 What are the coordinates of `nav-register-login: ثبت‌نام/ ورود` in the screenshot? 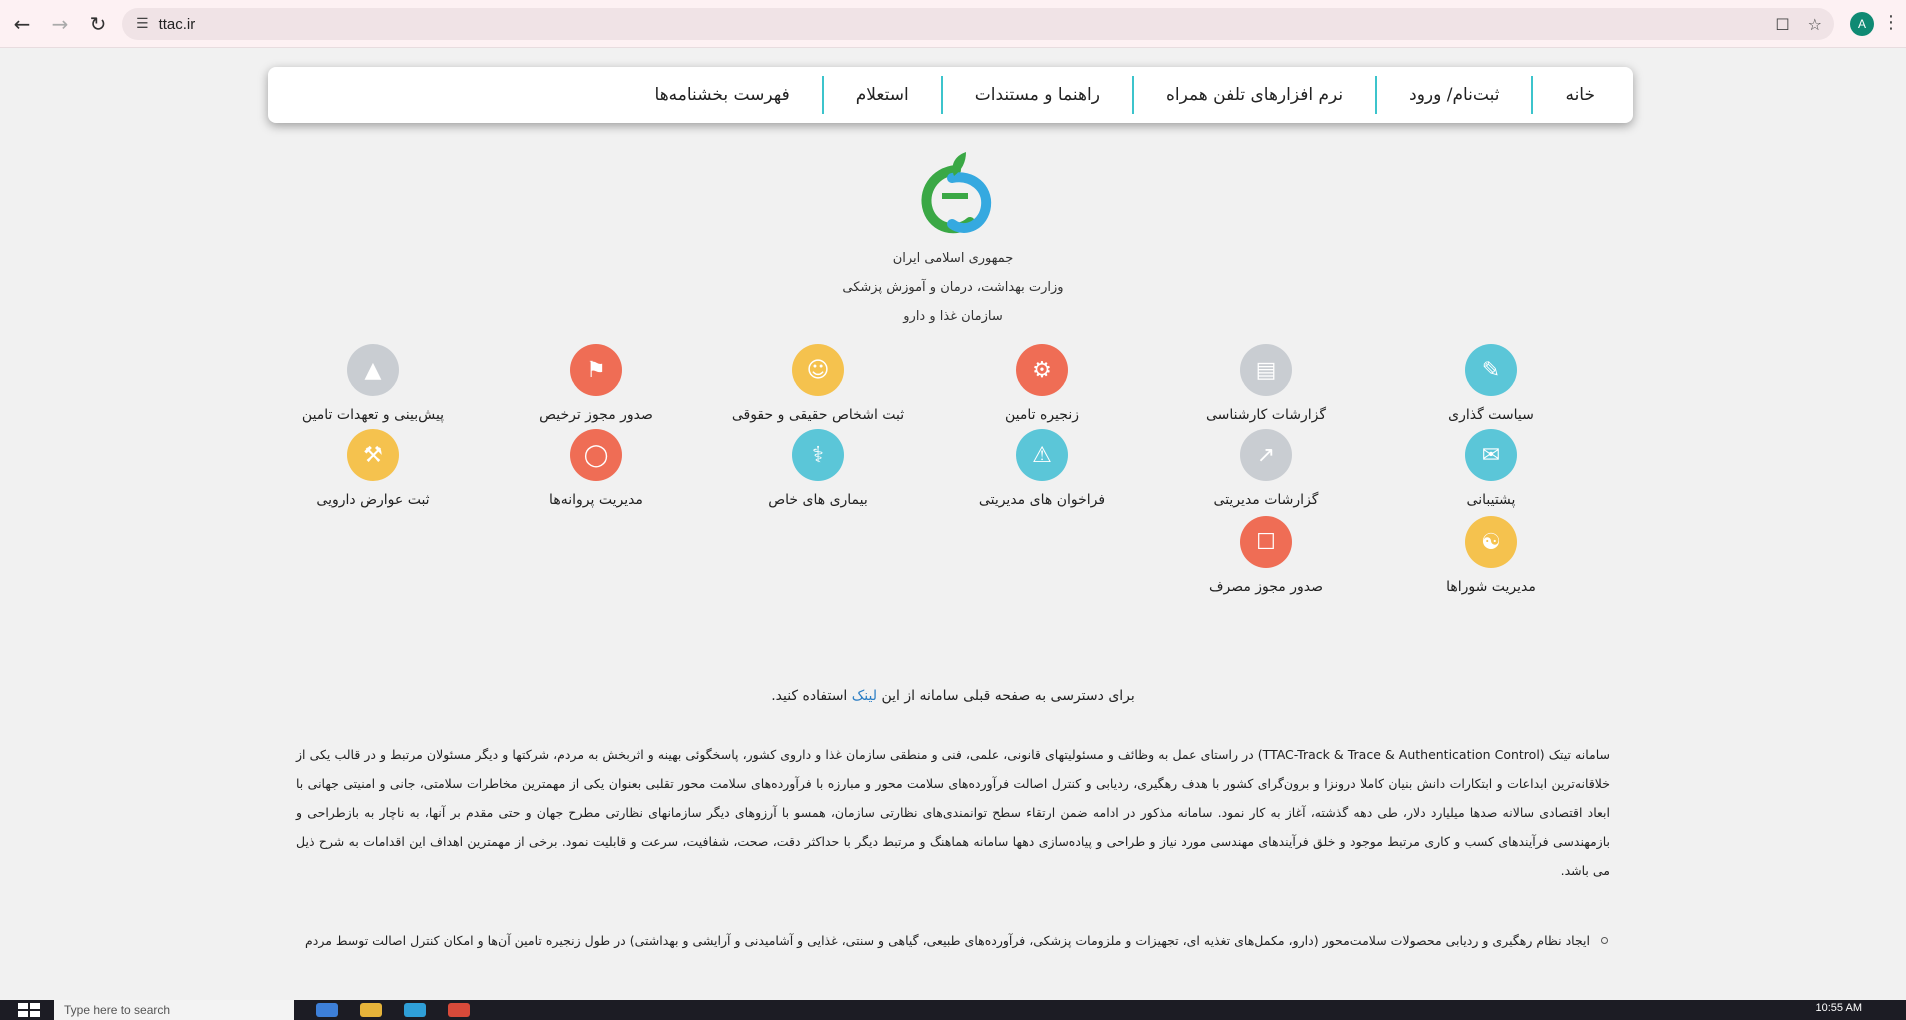 It's located at (1453, 95).